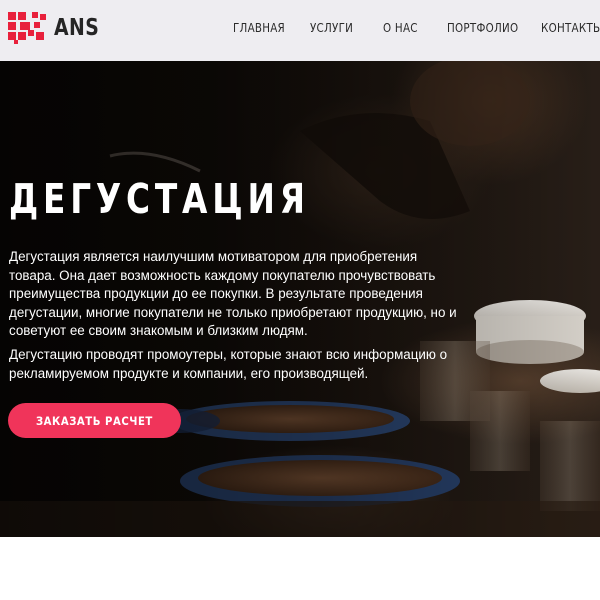 This screenshot has height=600, width=600. Describe the element at coordinates (482, 30) in the screenshot. I see `nav-item-portfolio: ПОРТФОЛИО` at that location.